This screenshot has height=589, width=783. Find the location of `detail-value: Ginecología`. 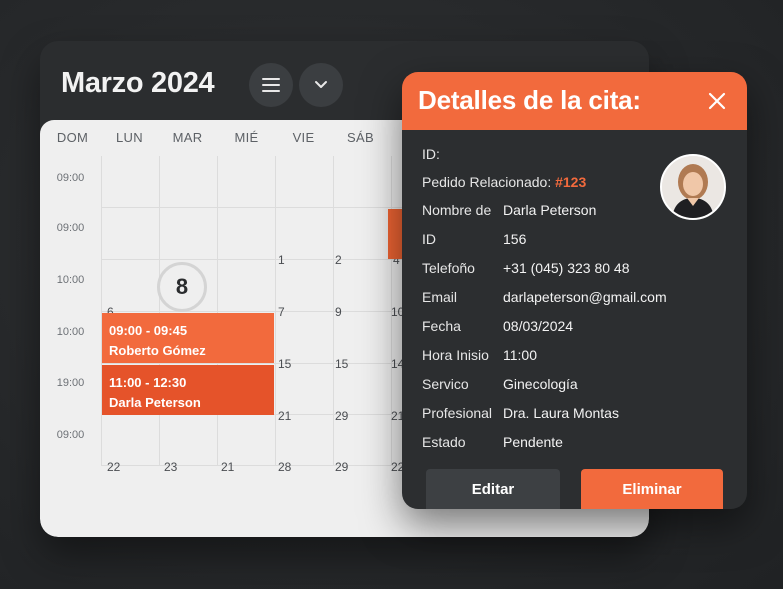

detail-value: Ginecología is located at coordinates (540, 384).